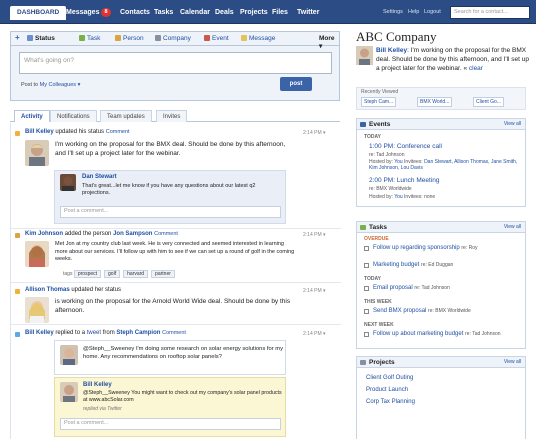 This screenshot has width=536, height=439. I want to click on post-to-select: My Colleagues, so click(58, 85).